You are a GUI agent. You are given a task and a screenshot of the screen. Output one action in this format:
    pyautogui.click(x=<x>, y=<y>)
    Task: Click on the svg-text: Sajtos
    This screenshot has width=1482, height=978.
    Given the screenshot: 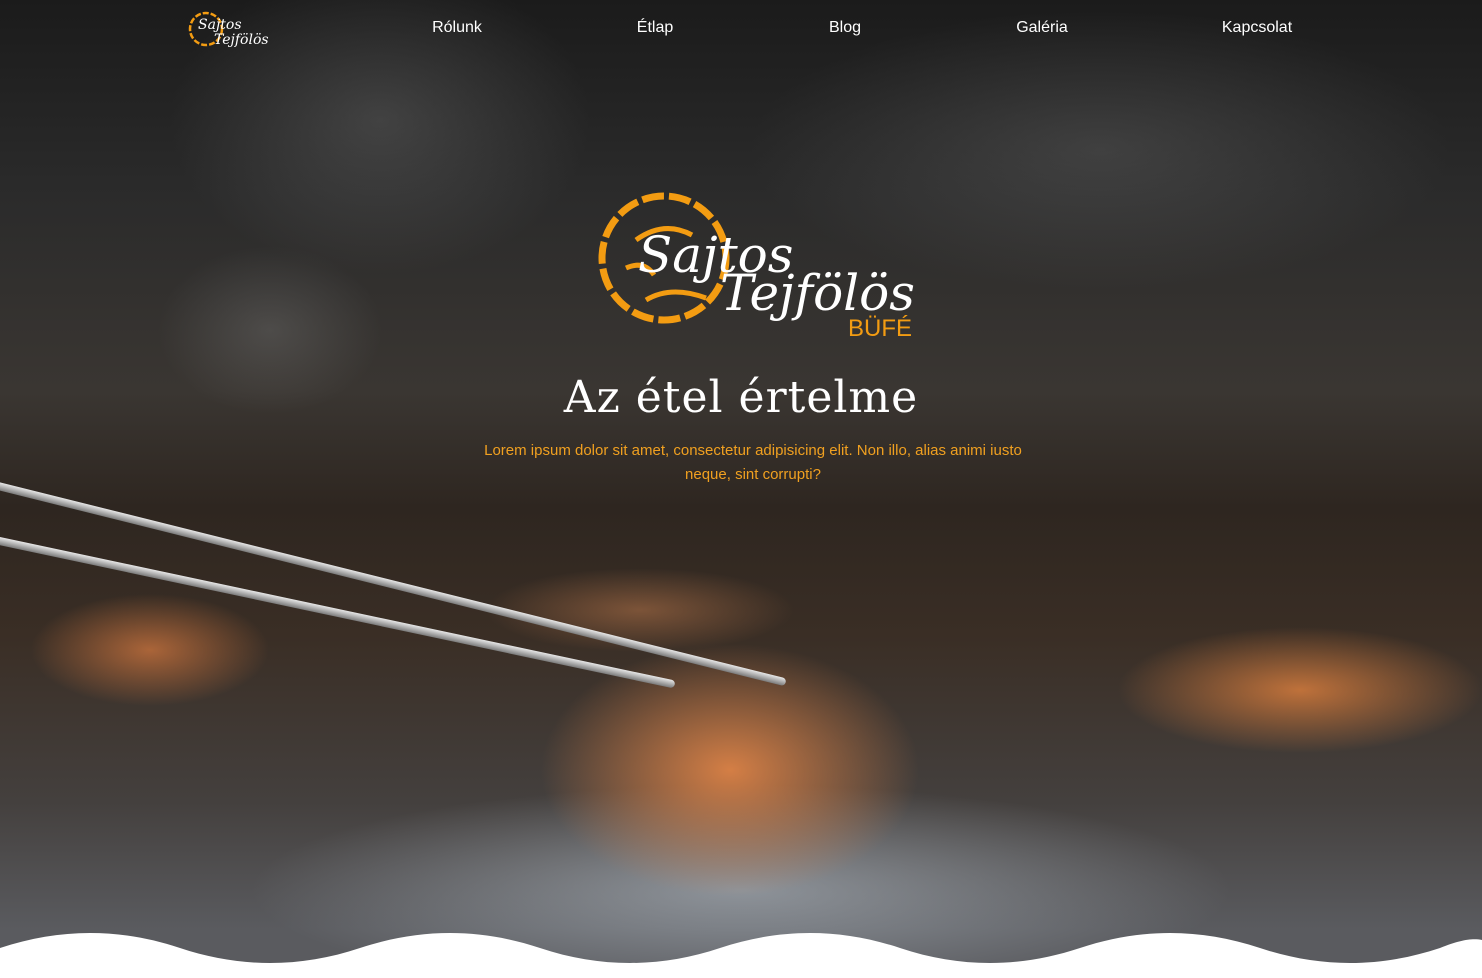 What is the action you would take?
    pyautogui.click(x=220, y=25)
    